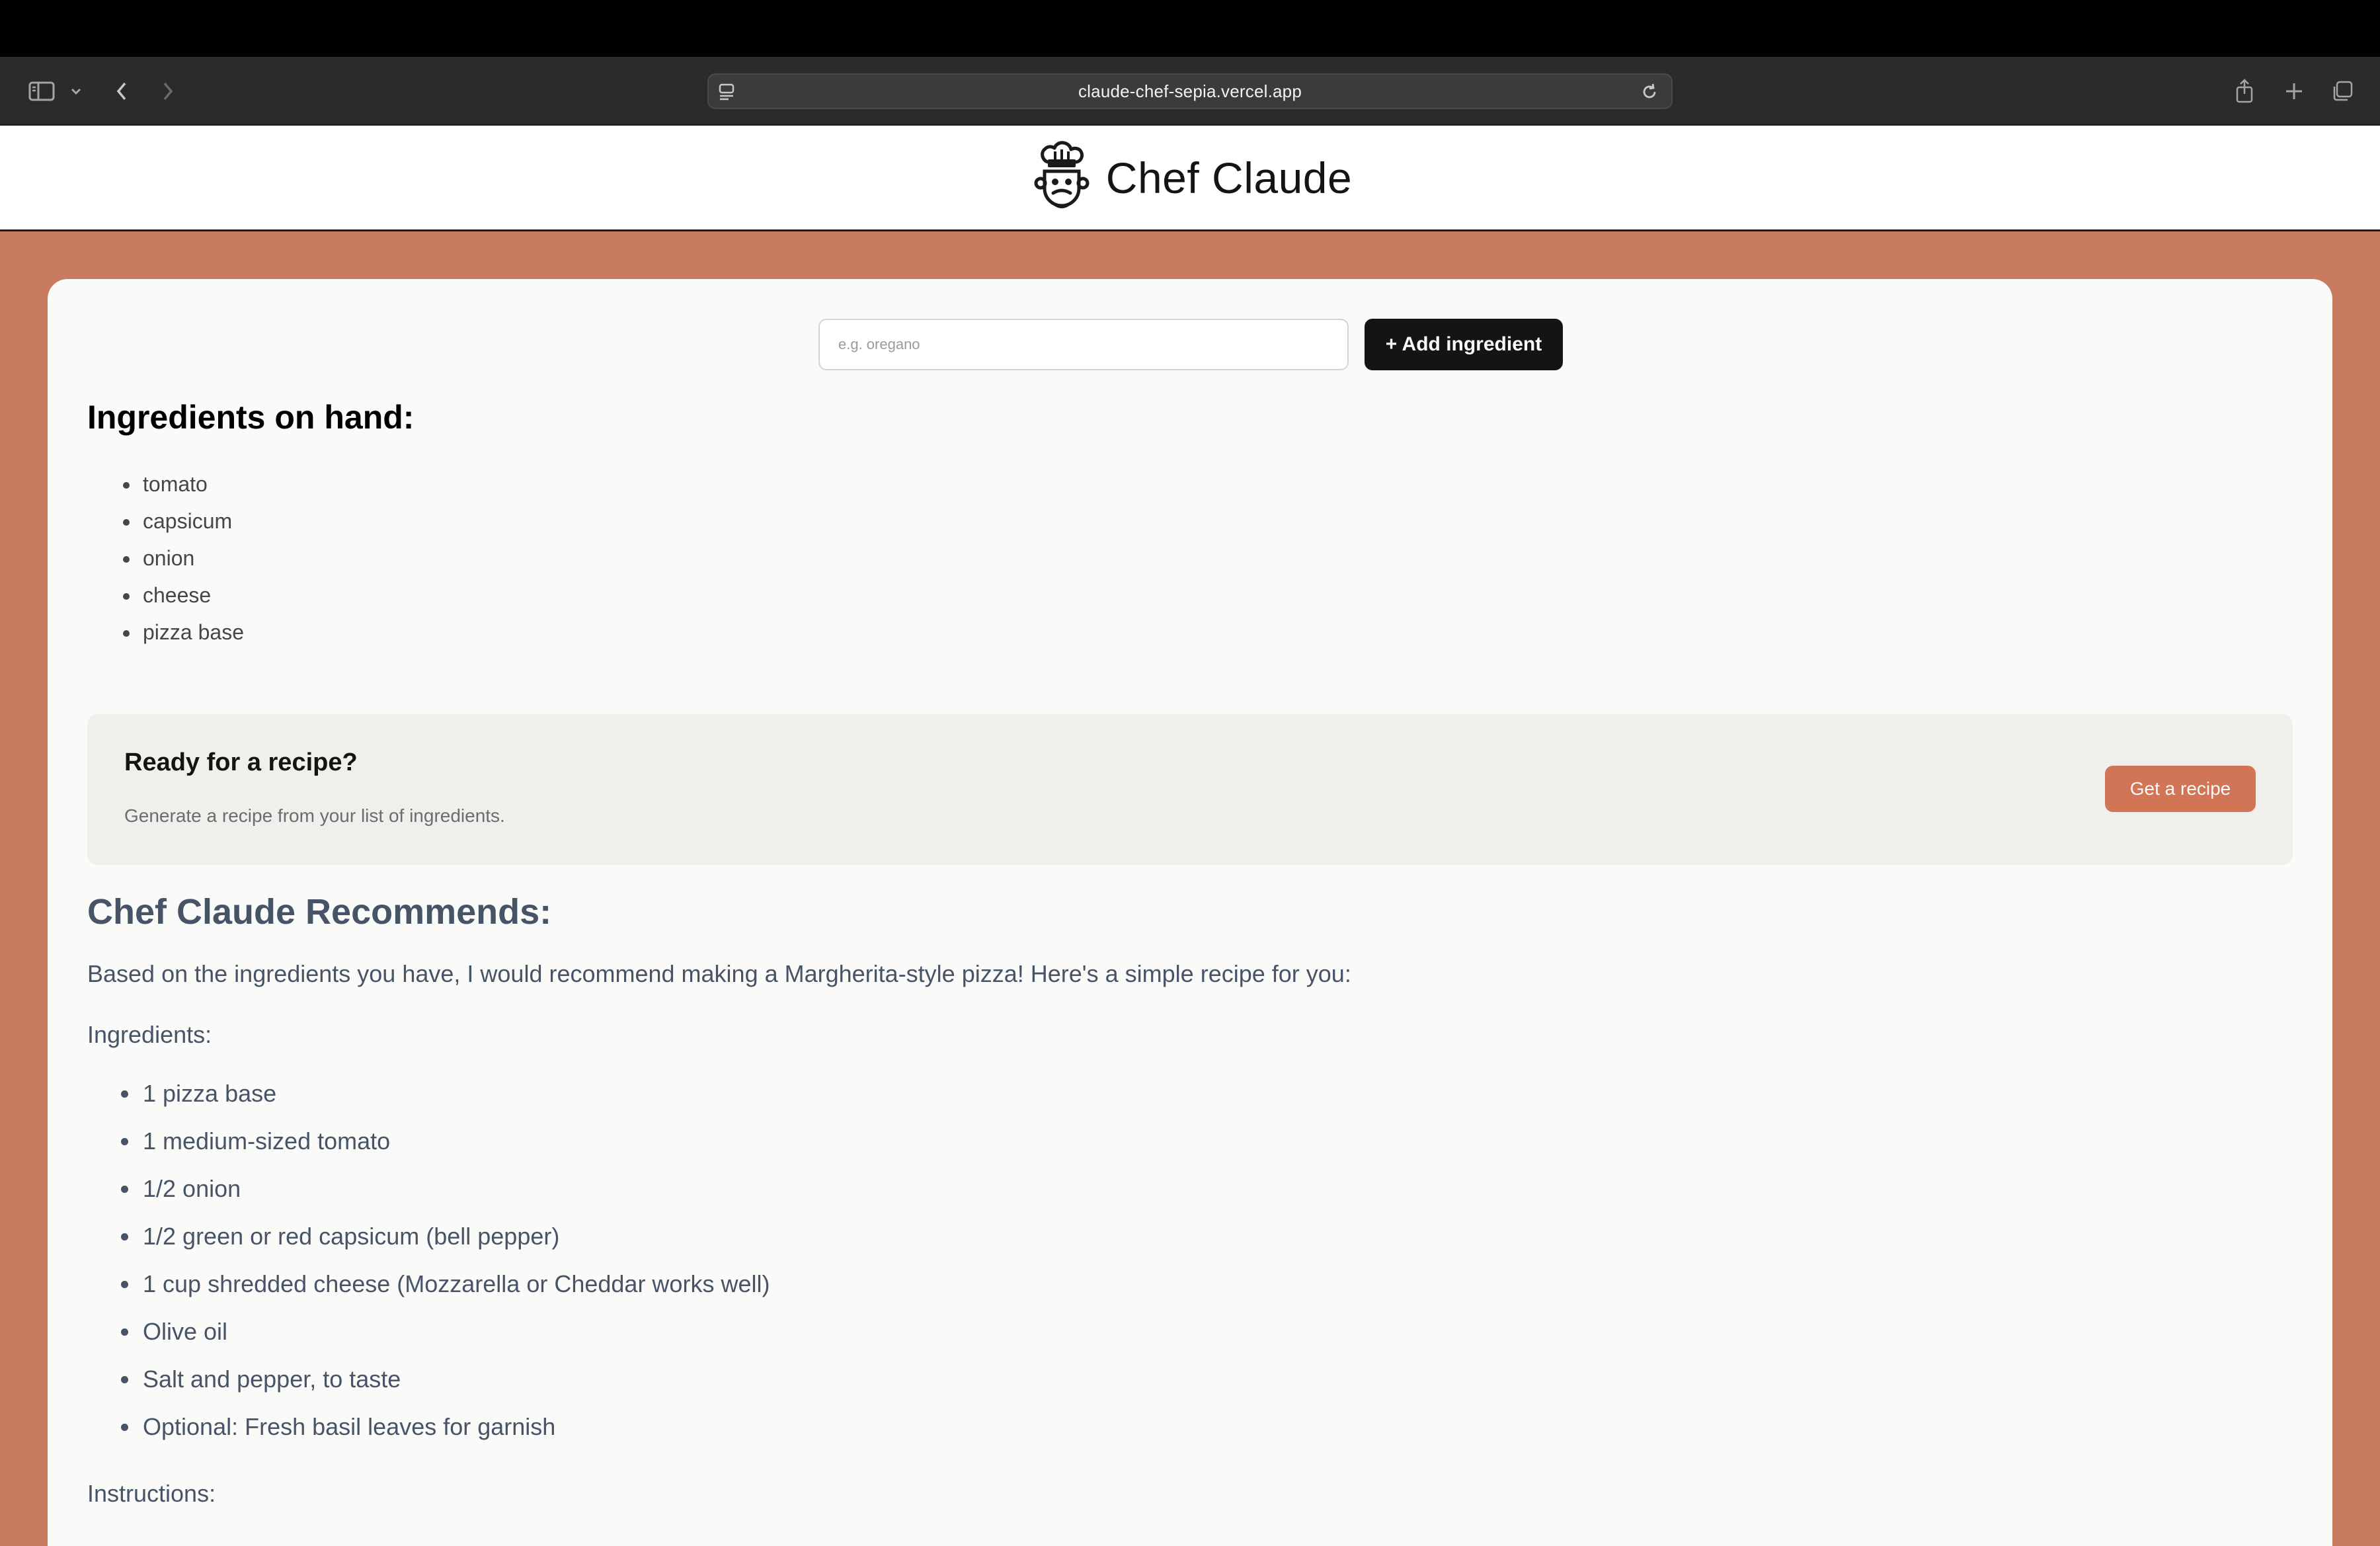 This screenshot has height=1546, width=2380. Describe the element at coordinates (151, 1493) in the screenshot. I see `recipe-instructions-label: Instructions:` at that location.